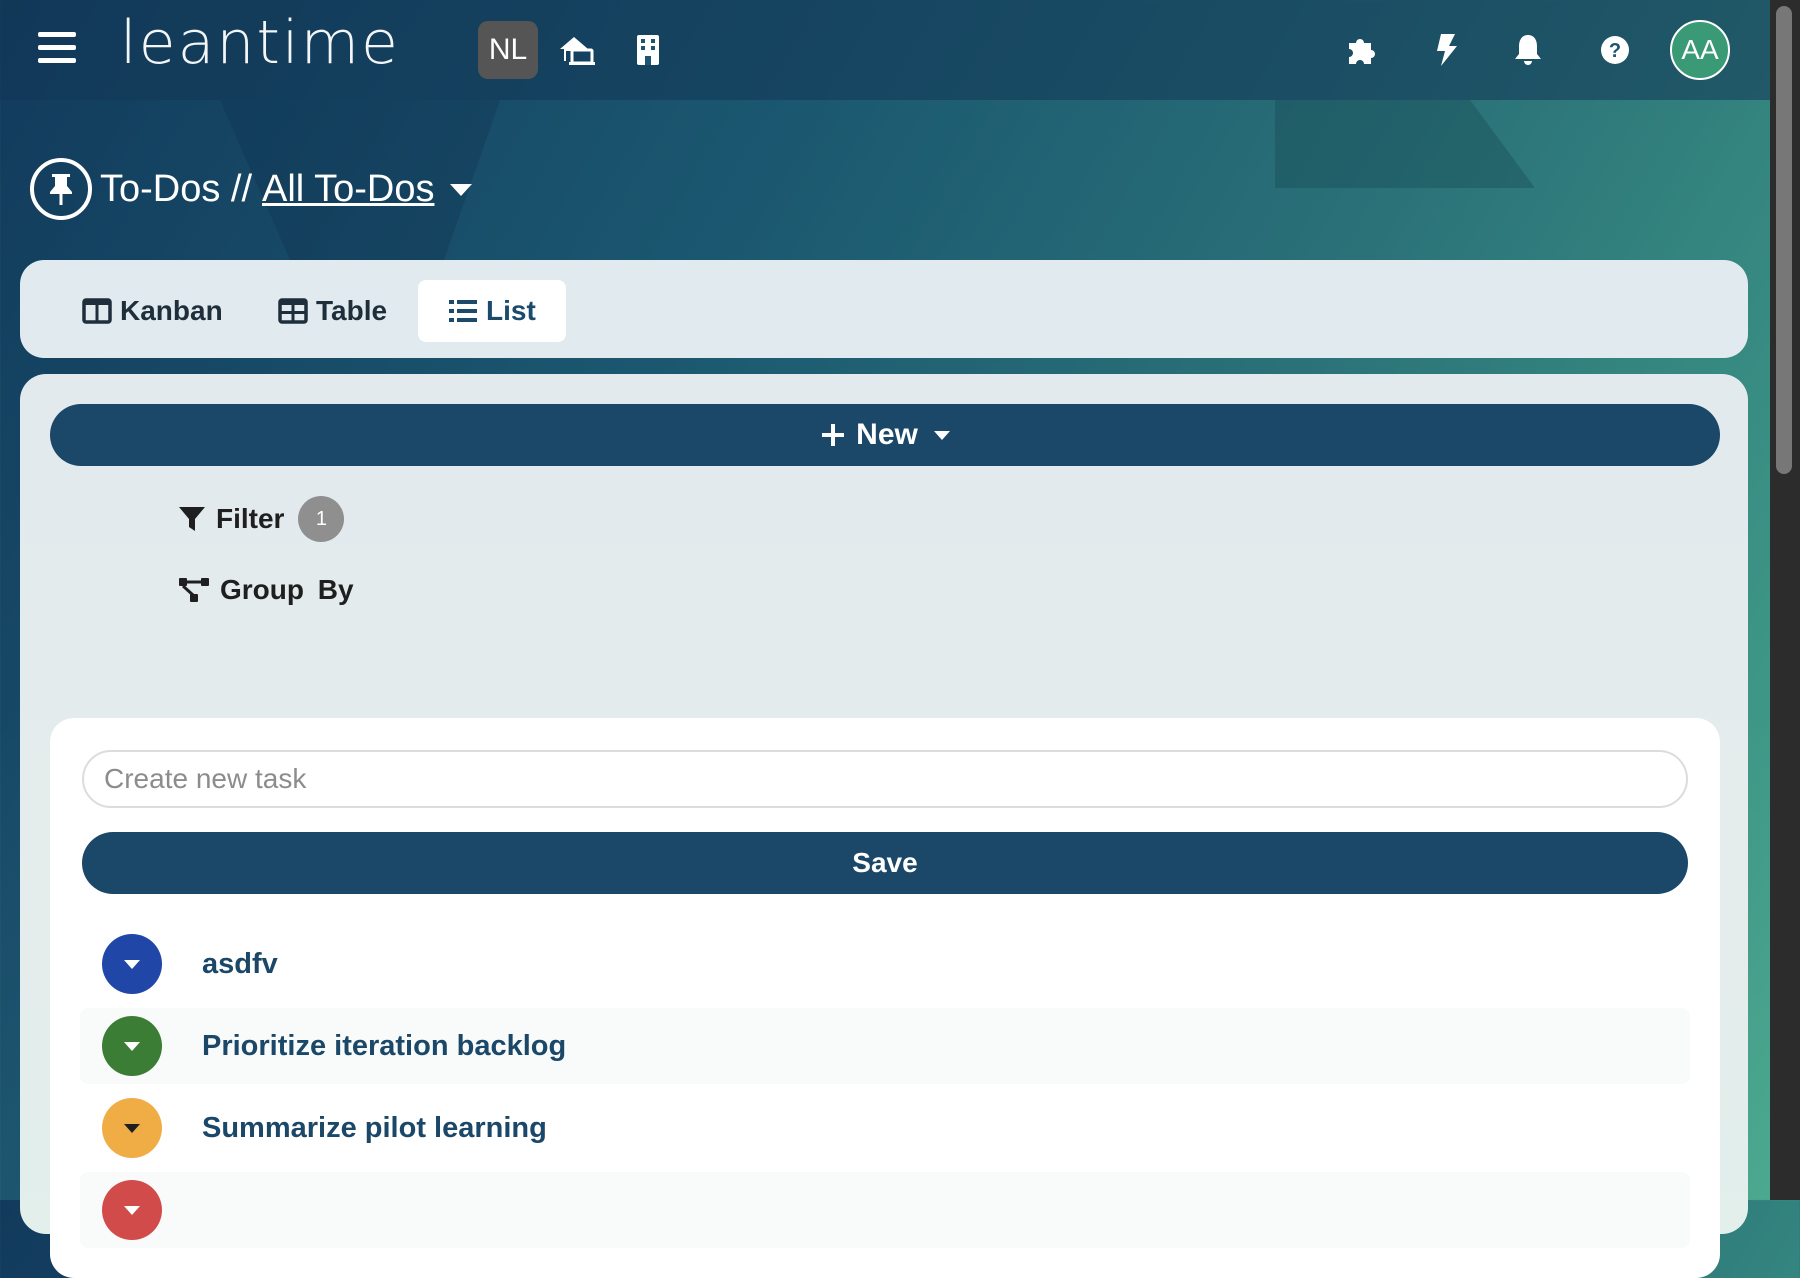  I want to click on view-tabs: Kanban Table List, so click(884, 309).